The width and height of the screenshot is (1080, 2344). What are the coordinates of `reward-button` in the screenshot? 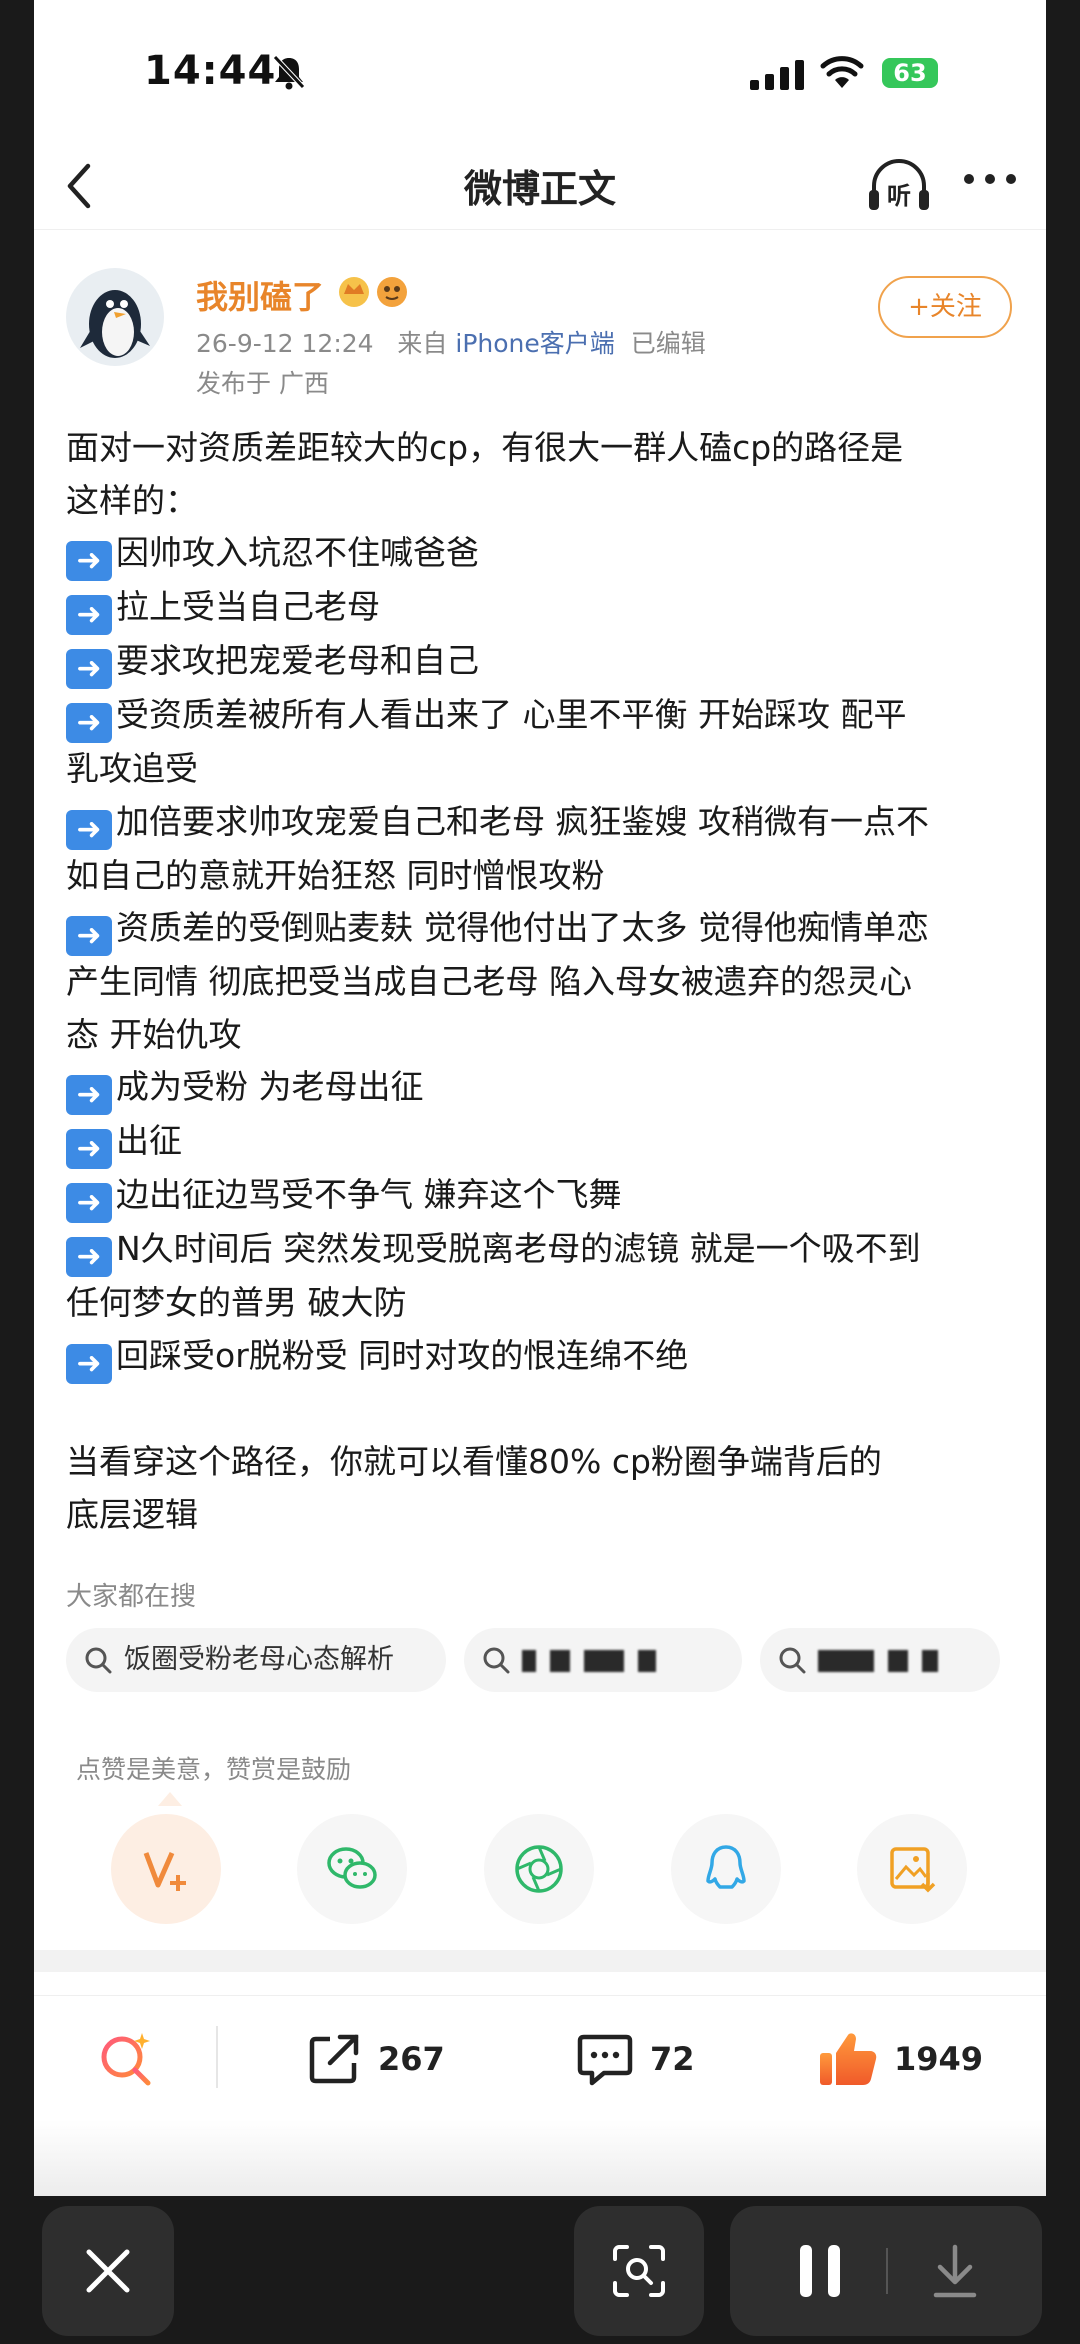 It's located at (166, 1869).